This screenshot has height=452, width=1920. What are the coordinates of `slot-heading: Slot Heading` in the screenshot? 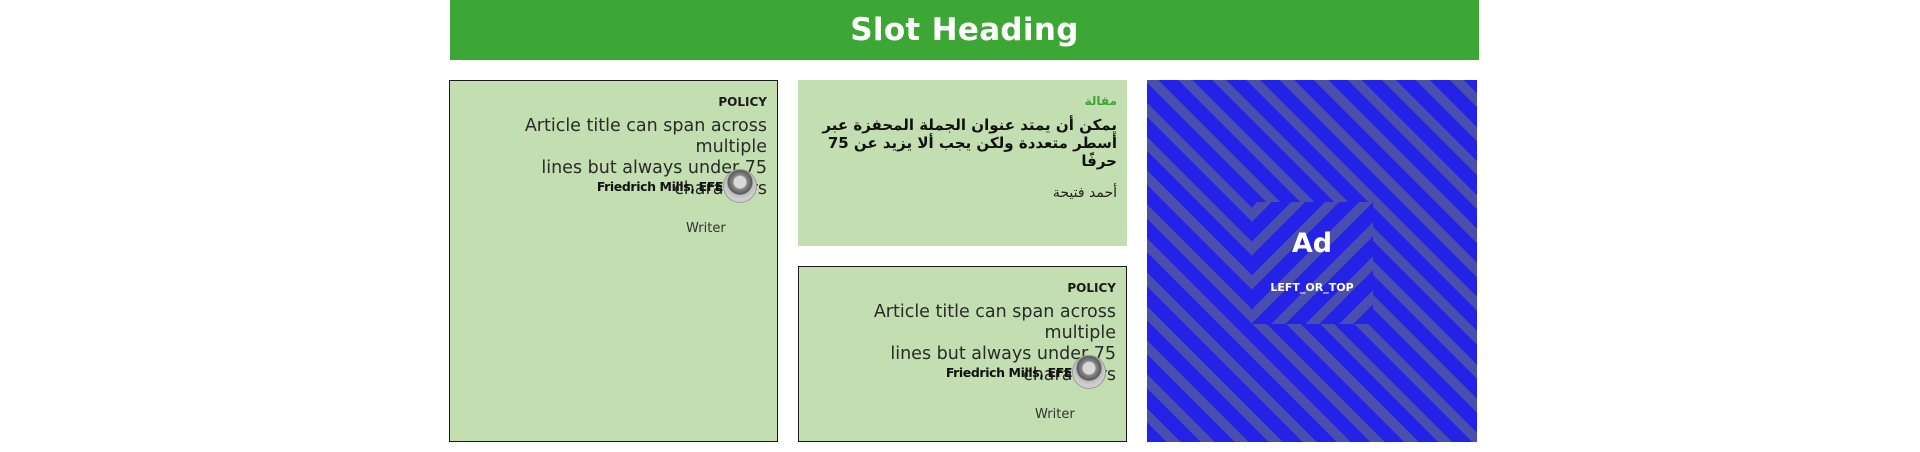 It's located at (964, 30).